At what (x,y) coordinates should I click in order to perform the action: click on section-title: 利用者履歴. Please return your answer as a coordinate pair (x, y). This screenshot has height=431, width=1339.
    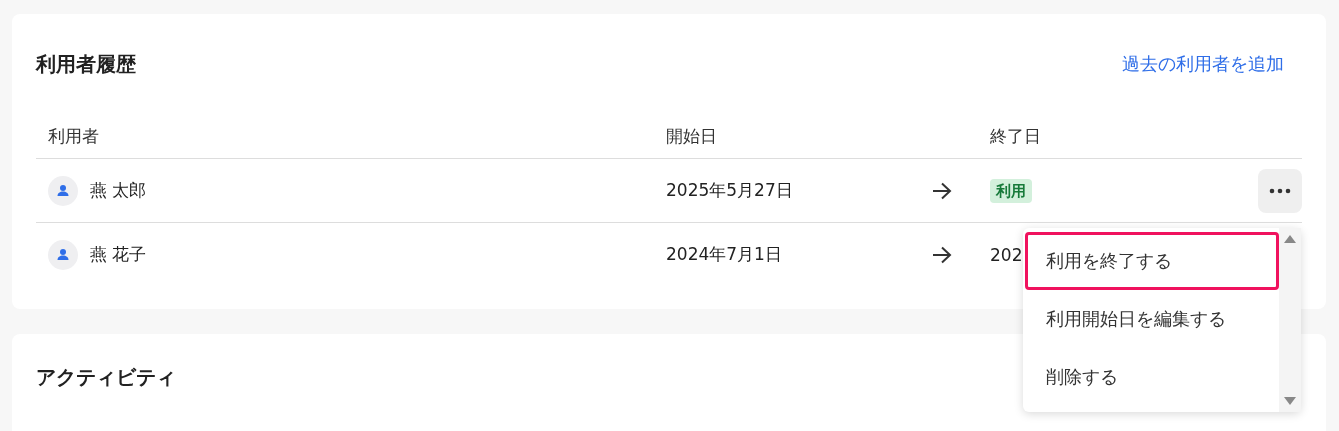
    Looking at the image, I should click on (86, 64).